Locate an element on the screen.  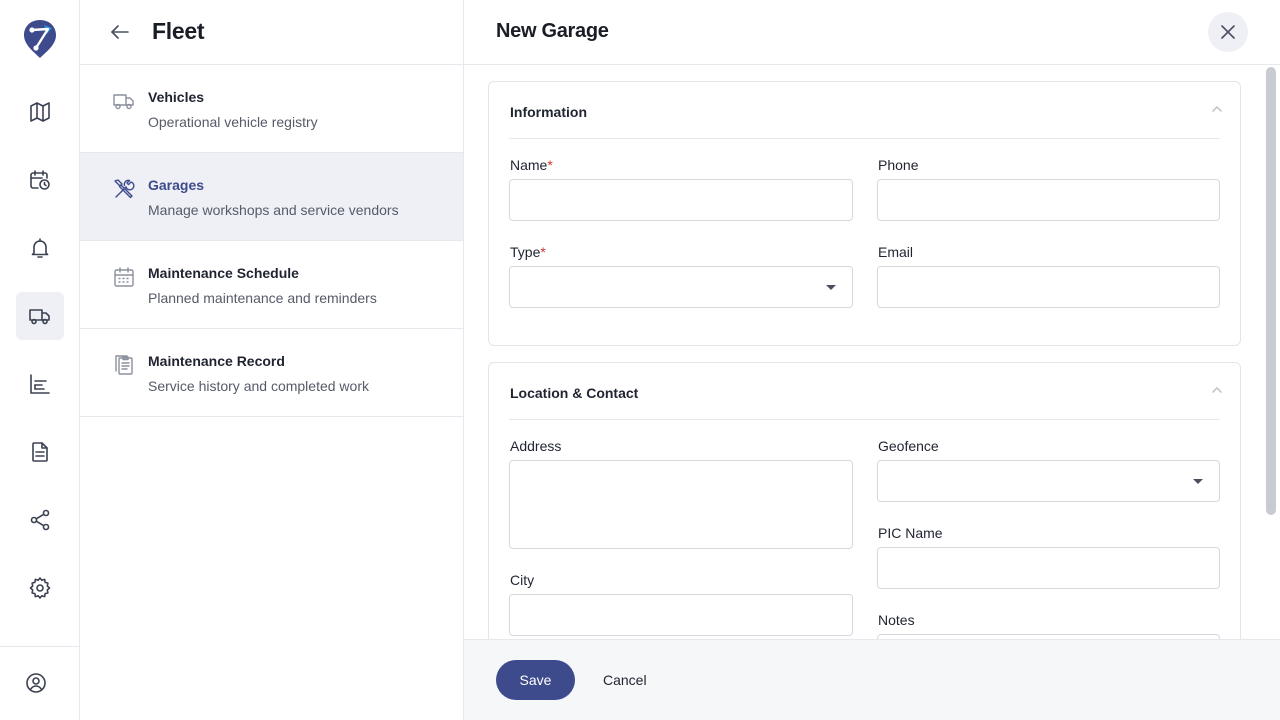
form-title: New Garage is located at coordinates (552, 31).